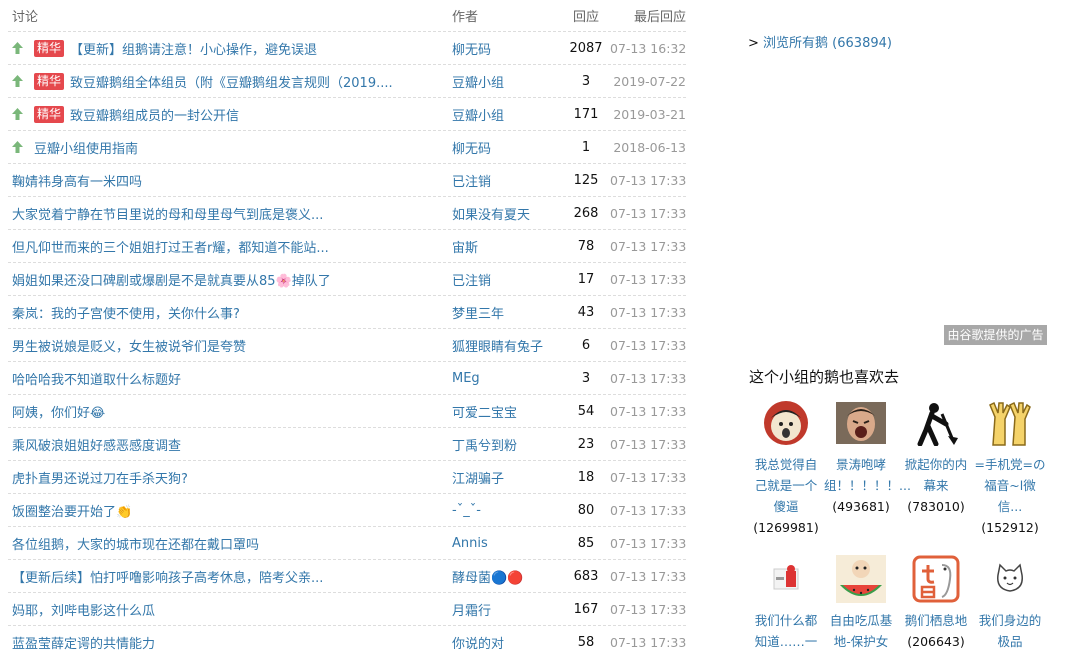  What do you see at coordinates (465, 248) in the screenshot?
I see `topic-author-link: 宙斯` at bounding box center [465, 248].